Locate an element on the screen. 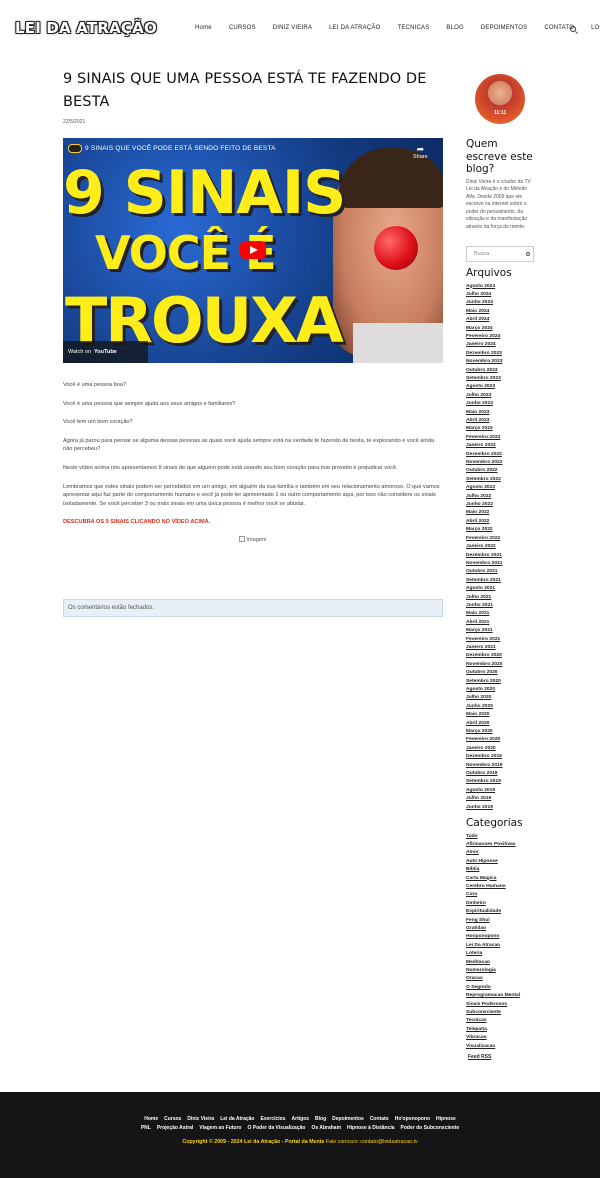 Image resolution: width=600 pixels, height=1178 pixels. archive-link: Junho 2023 is located at coordinates (501, 404).